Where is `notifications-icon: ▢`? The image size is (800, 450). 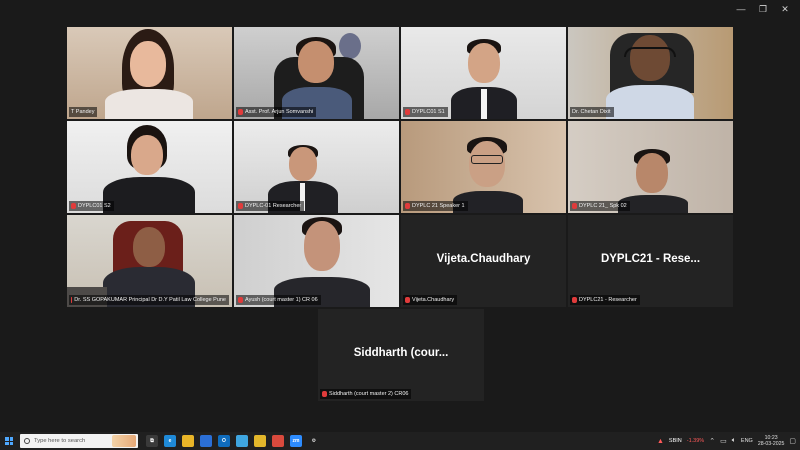 notifications-icon: ▢ is located at coordinates (792, 441).